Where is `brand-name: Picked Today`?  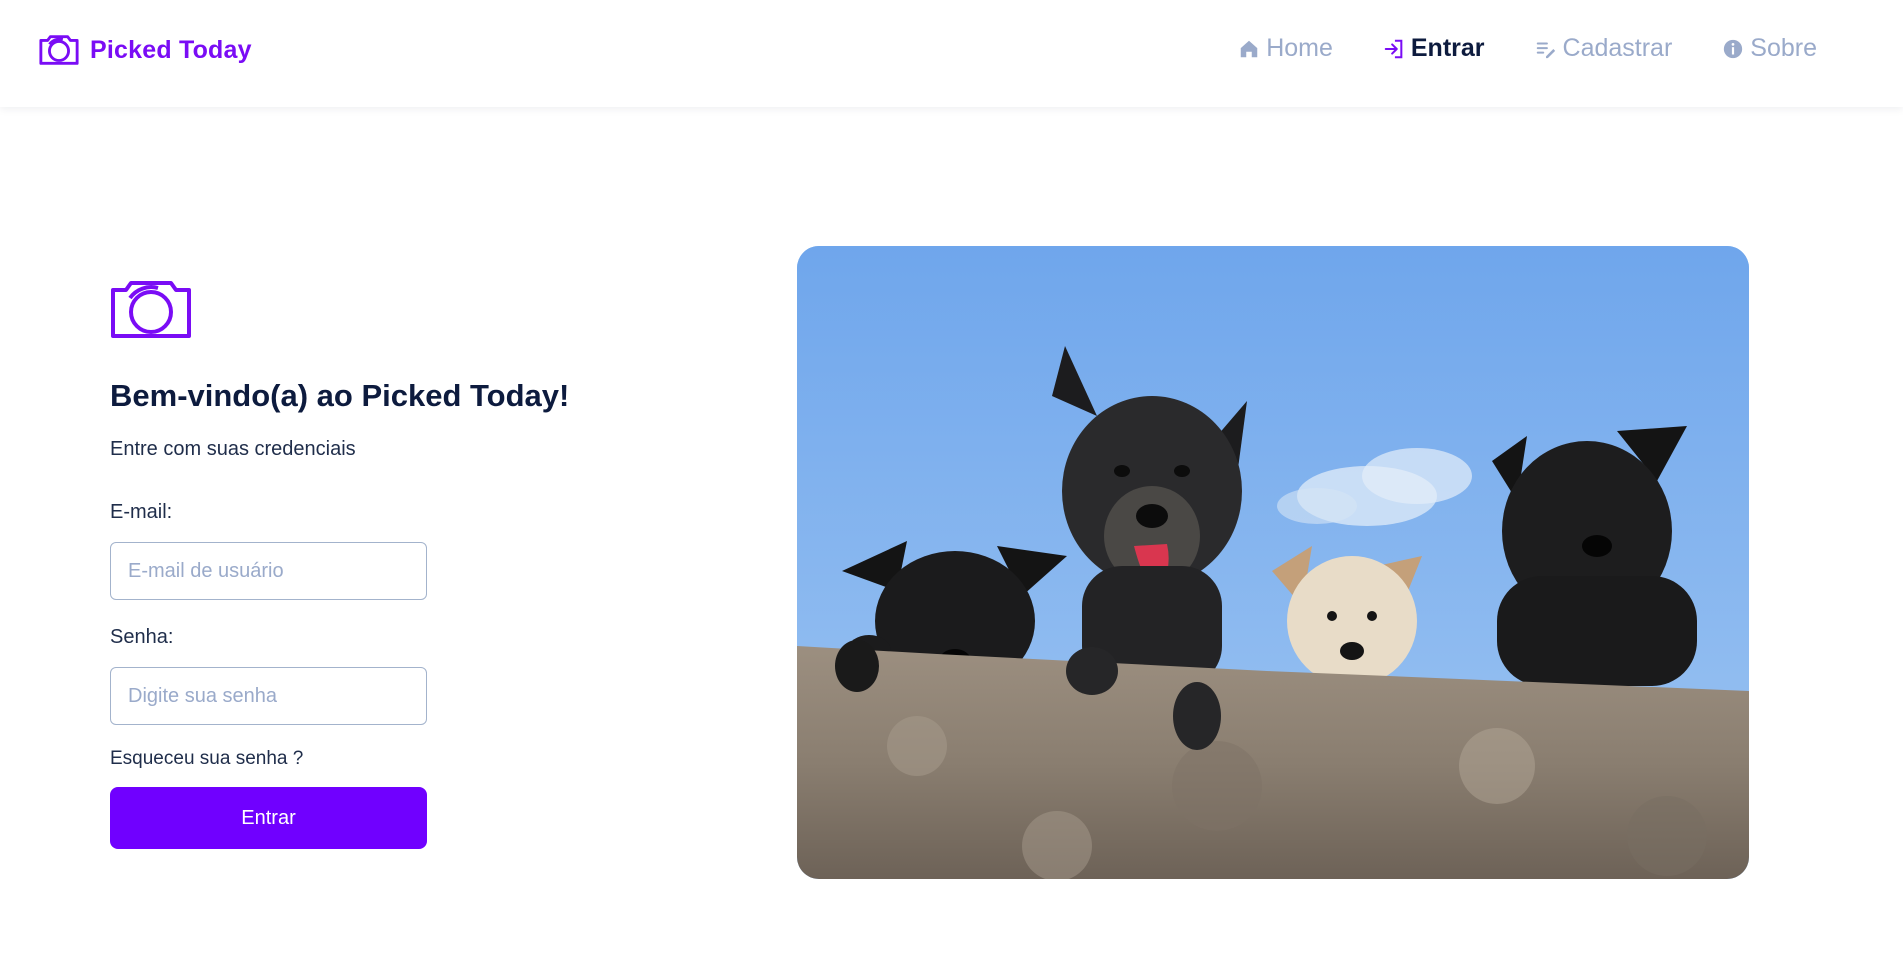 brand-name: Picked Today is located at coordinates (171, 49).